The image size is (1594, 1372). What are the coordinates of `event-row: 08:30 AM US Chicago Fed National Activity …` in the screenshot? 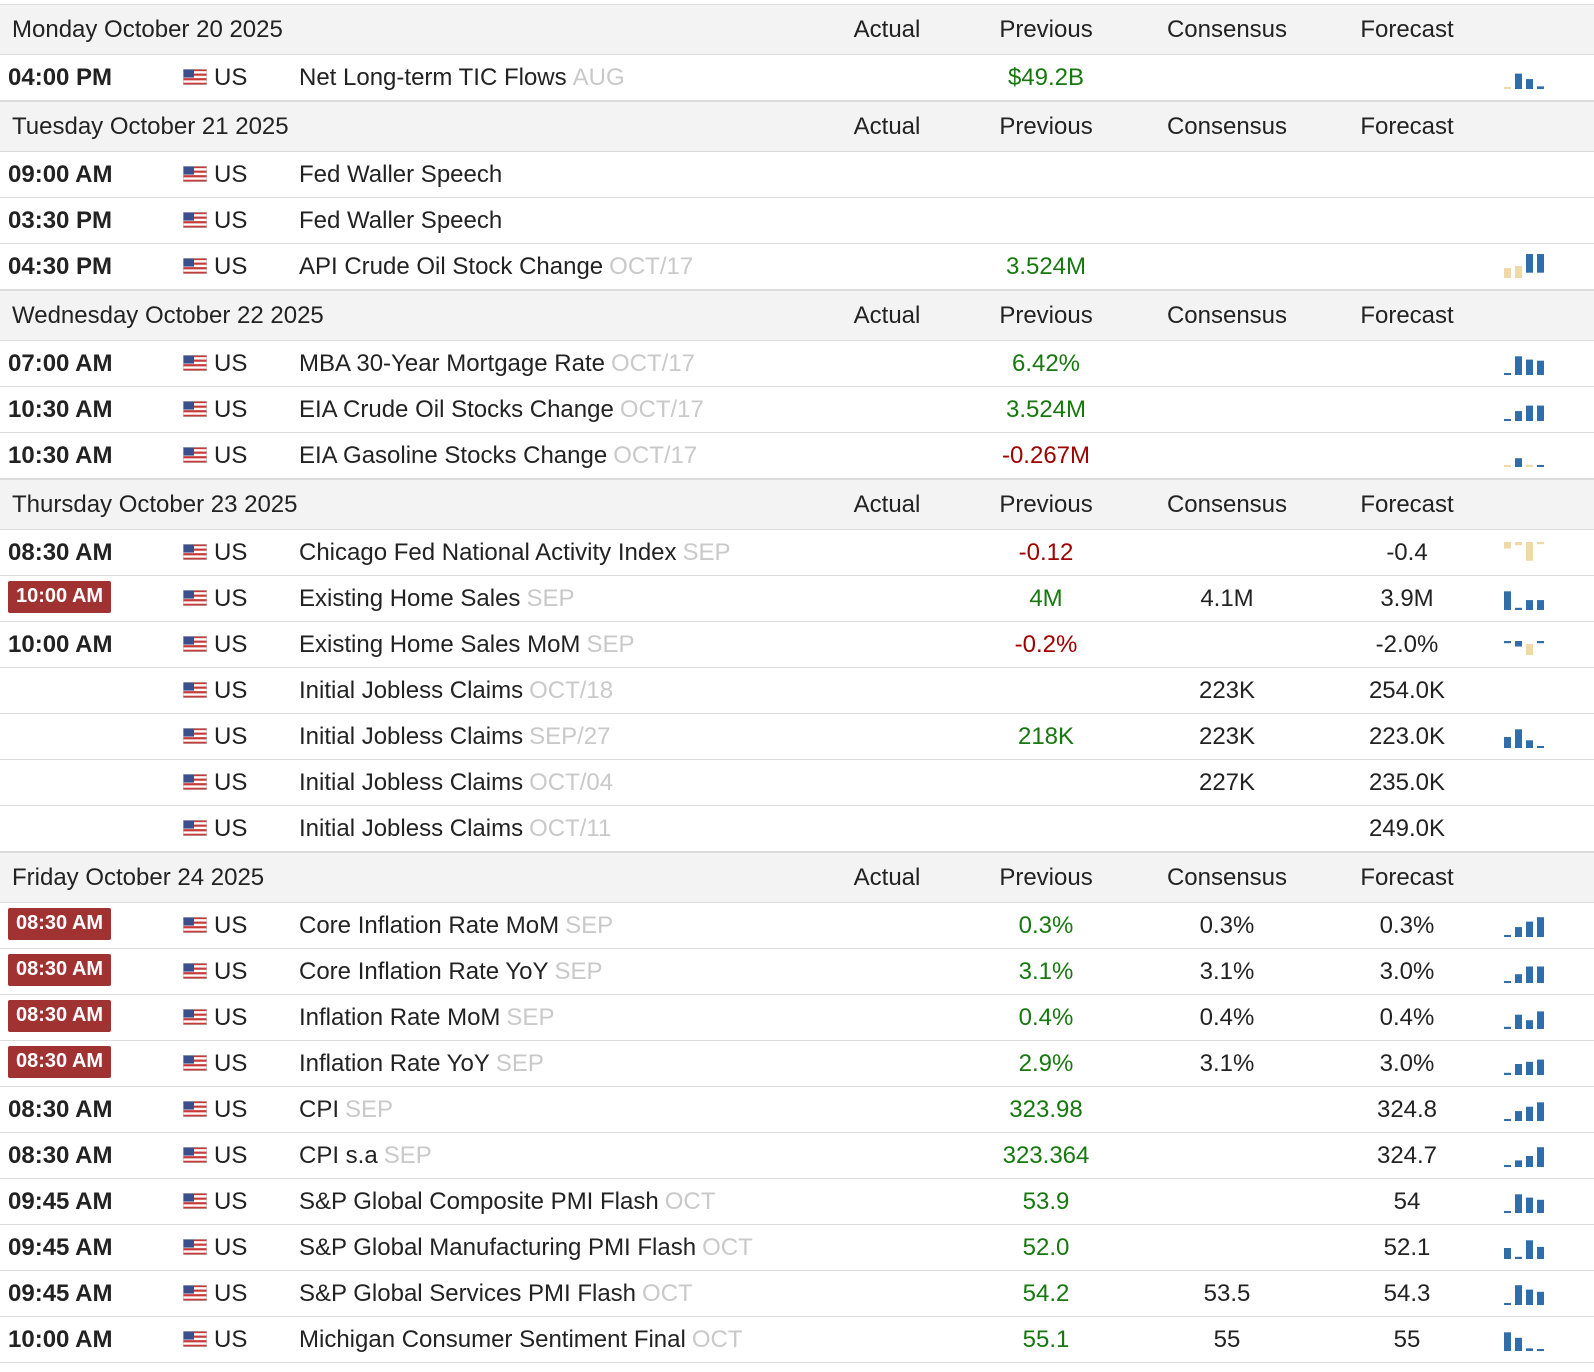 It's located at (797, 553).